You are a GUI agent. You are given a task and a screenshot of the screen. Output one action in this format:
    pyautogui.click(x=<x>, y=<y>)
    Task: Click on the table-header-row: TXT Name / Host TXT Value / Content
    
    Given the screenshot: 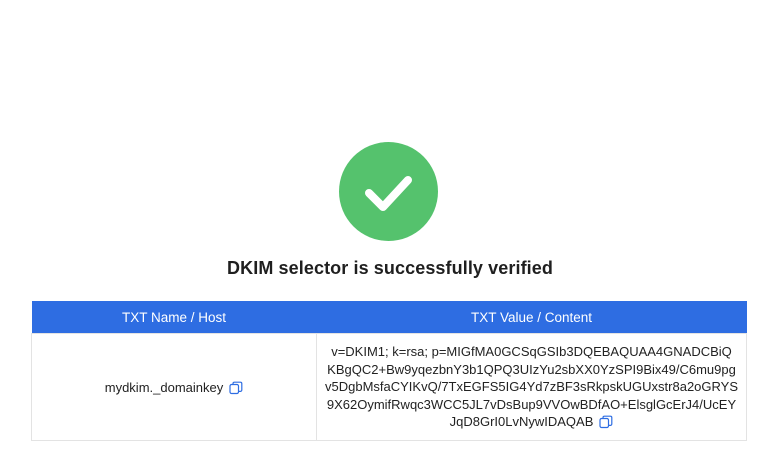 What is the action you would take?
    pyautogui.click(x=389, y=317)
    